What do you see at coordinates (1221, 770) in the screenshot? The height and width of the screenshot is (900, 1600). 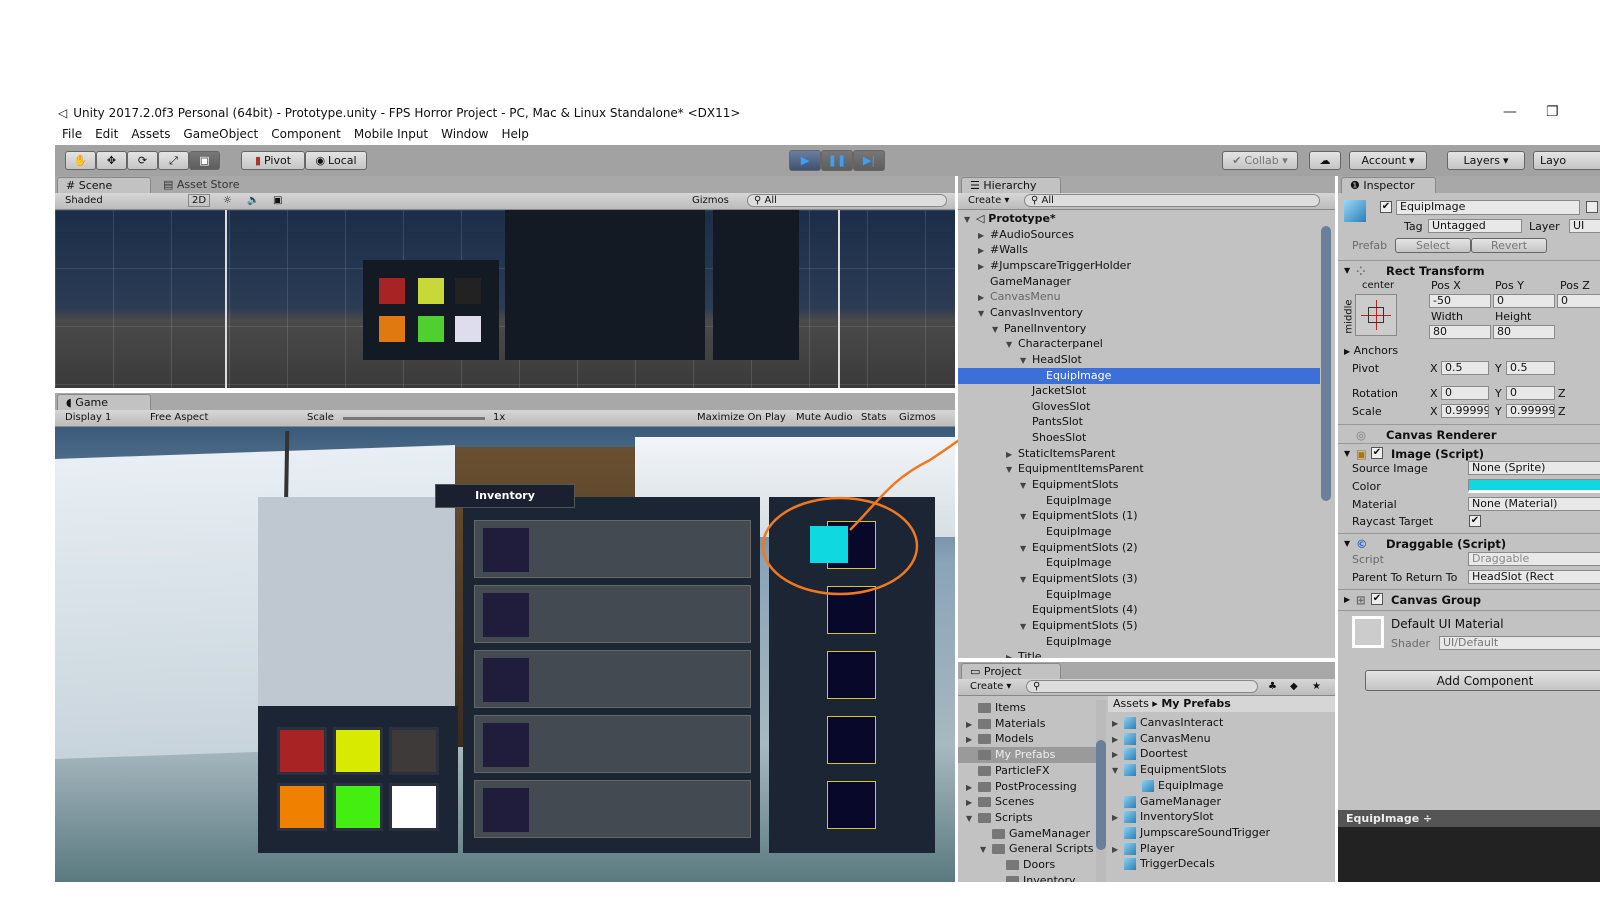 I see `asset-item: ▼ EquipmentSlots` at bounding box center [1221, 770].